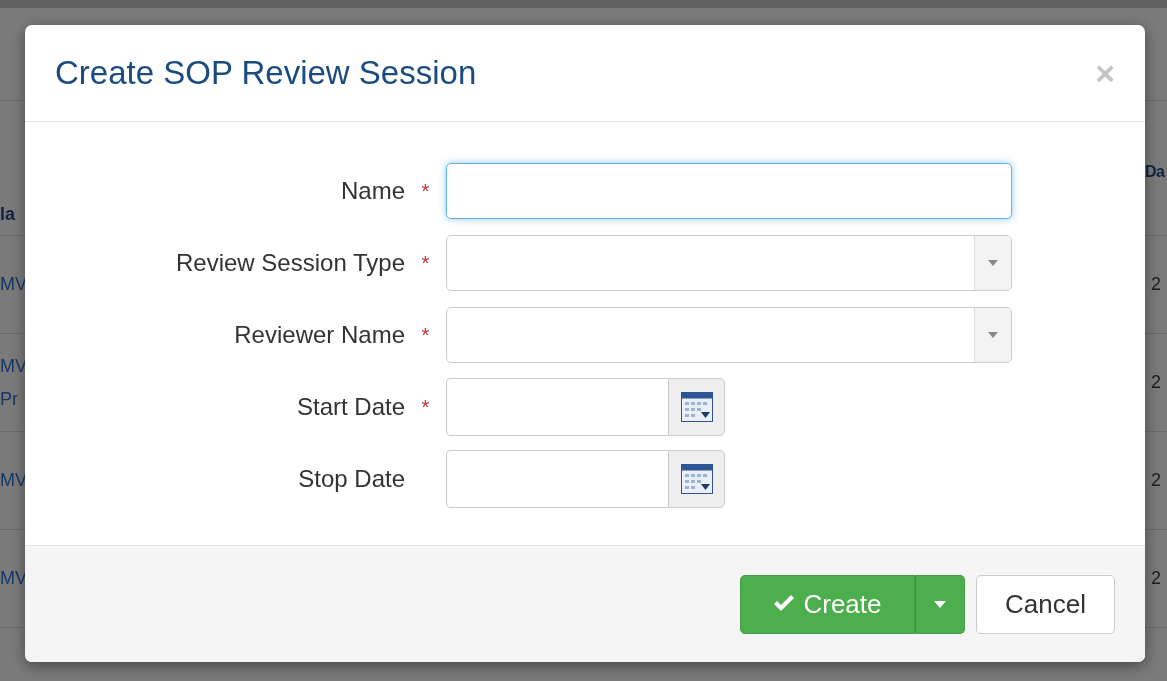 This screenshot has width=1167, height=681. I want to click on field-label: Start Date, so click(350, 407).